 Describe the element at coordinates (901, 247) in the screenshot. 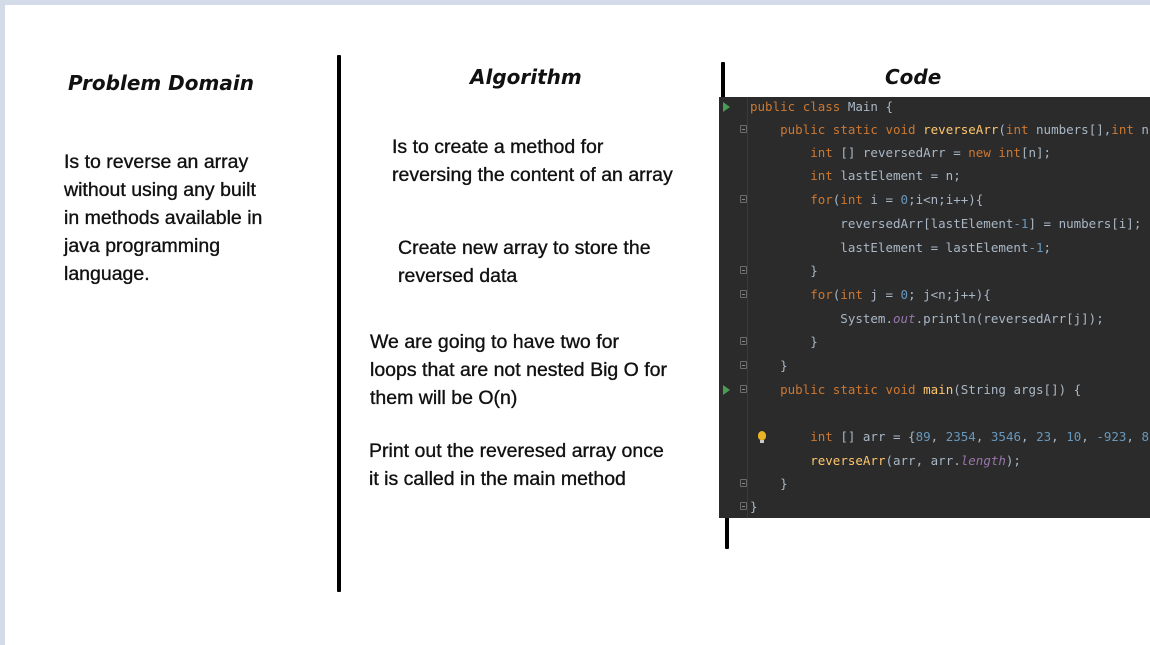

I see `code-line-text: lastElement = lastElement-1;` at that location.